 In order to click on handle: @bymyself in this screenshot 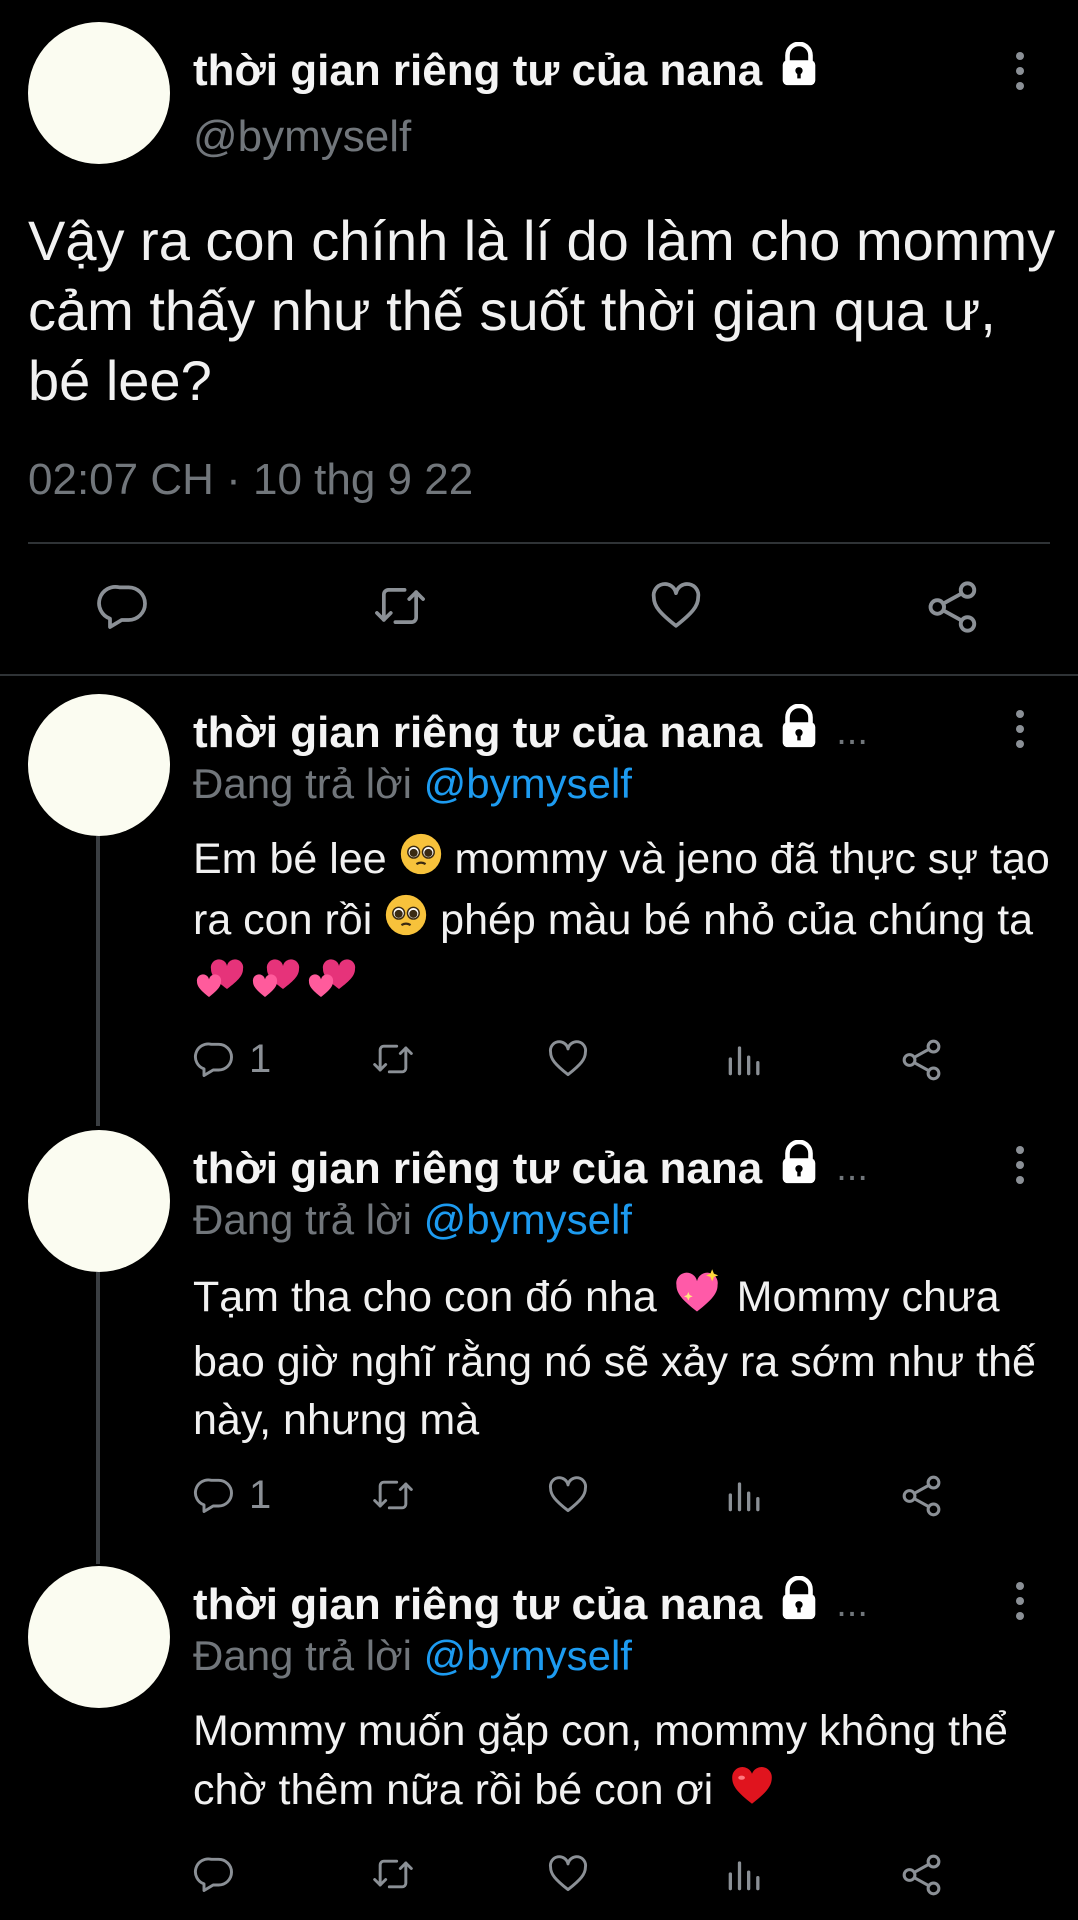, I will do `click(302, 137)`.